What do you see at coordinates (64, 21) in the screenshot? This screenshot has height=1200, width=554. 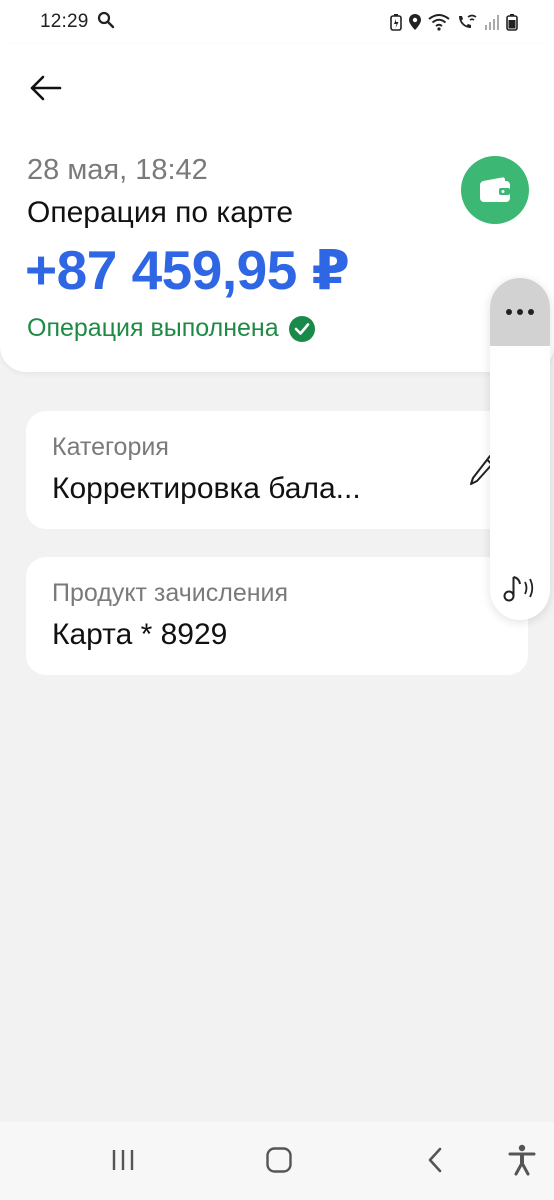 I see `status-time: 12:29` at bounding box center [64, 21].